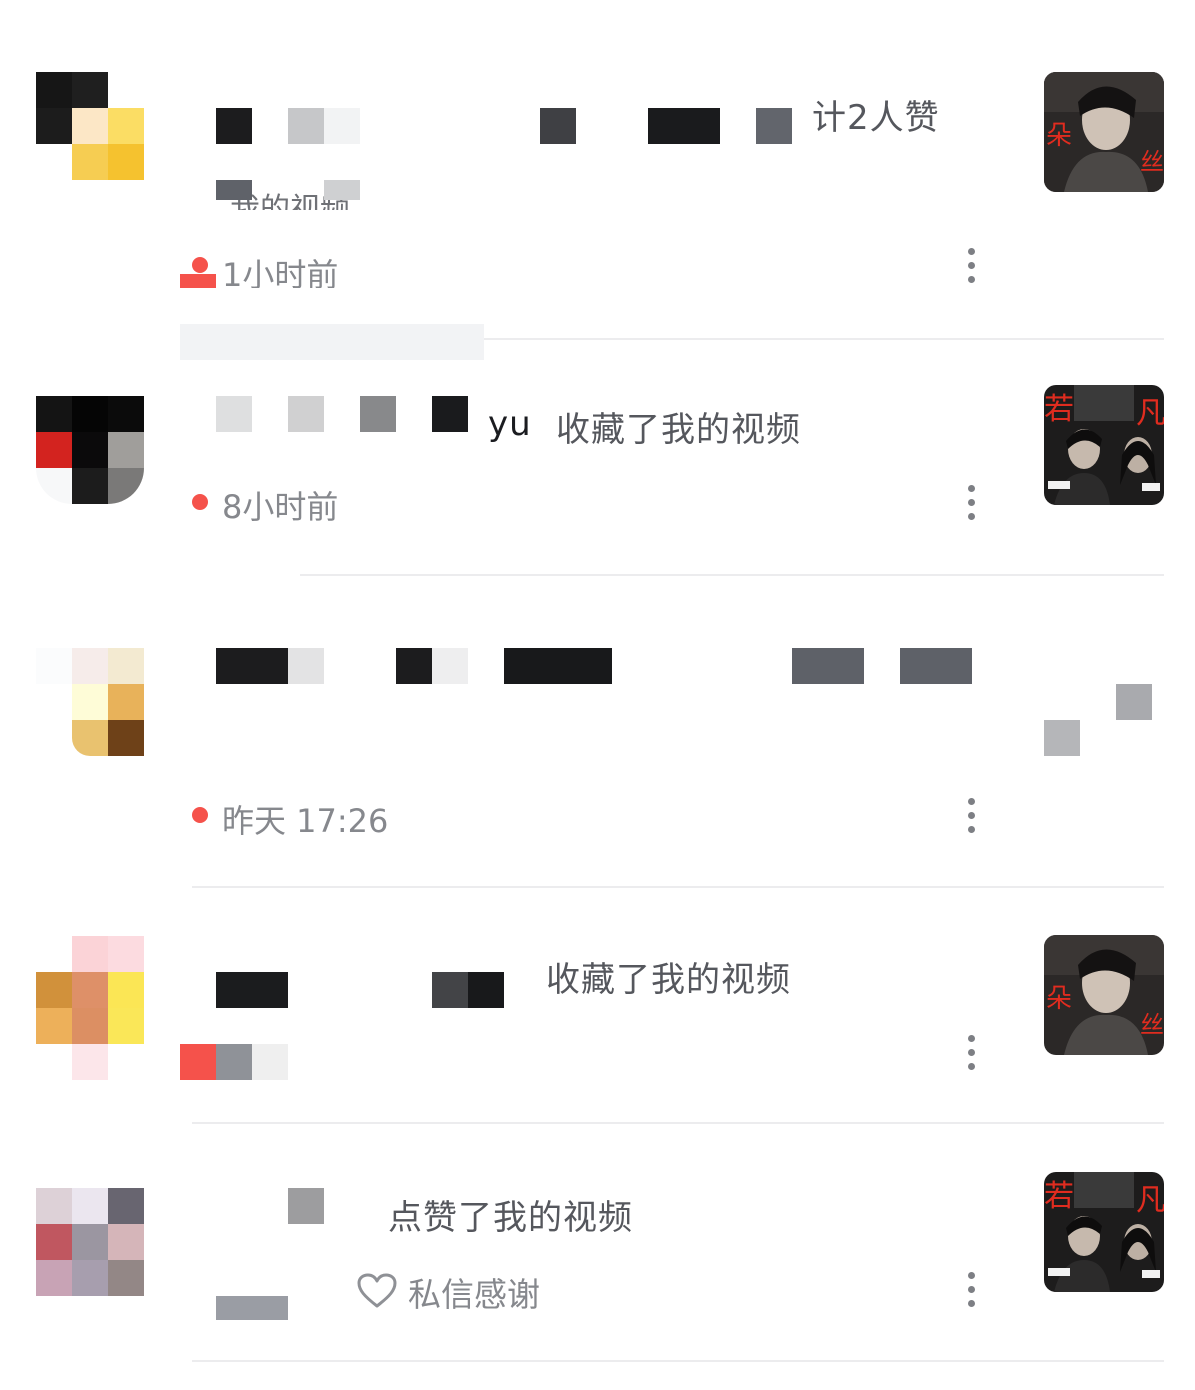  Describe the element at coordinates (474, 1294) in the screenshot. I see `thank-message-label: 私信感谢` at that location.